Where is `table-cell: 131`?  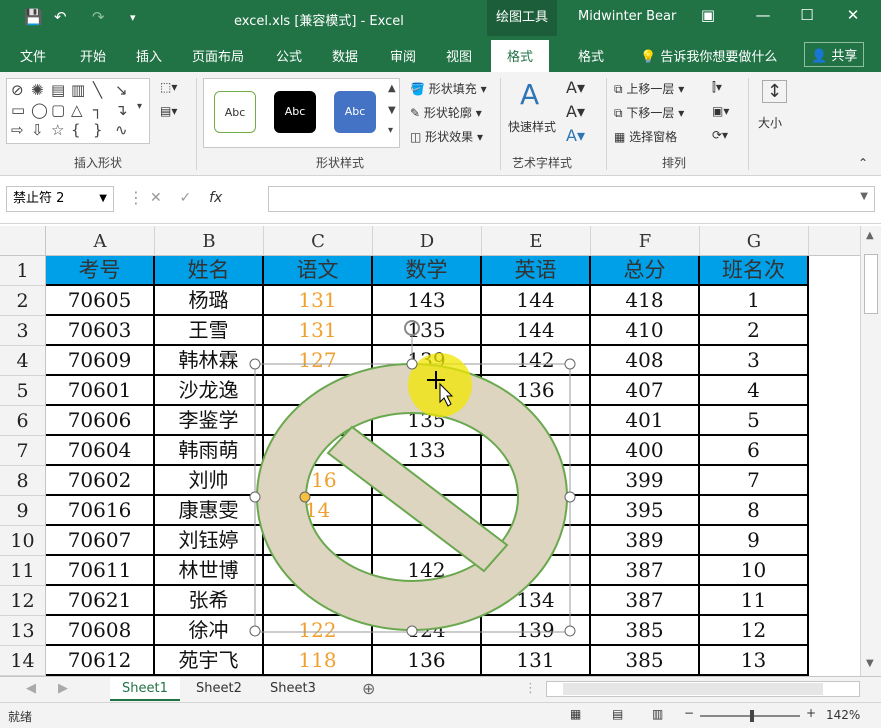 table-cell: 131 is located at coordinates (318, 331).